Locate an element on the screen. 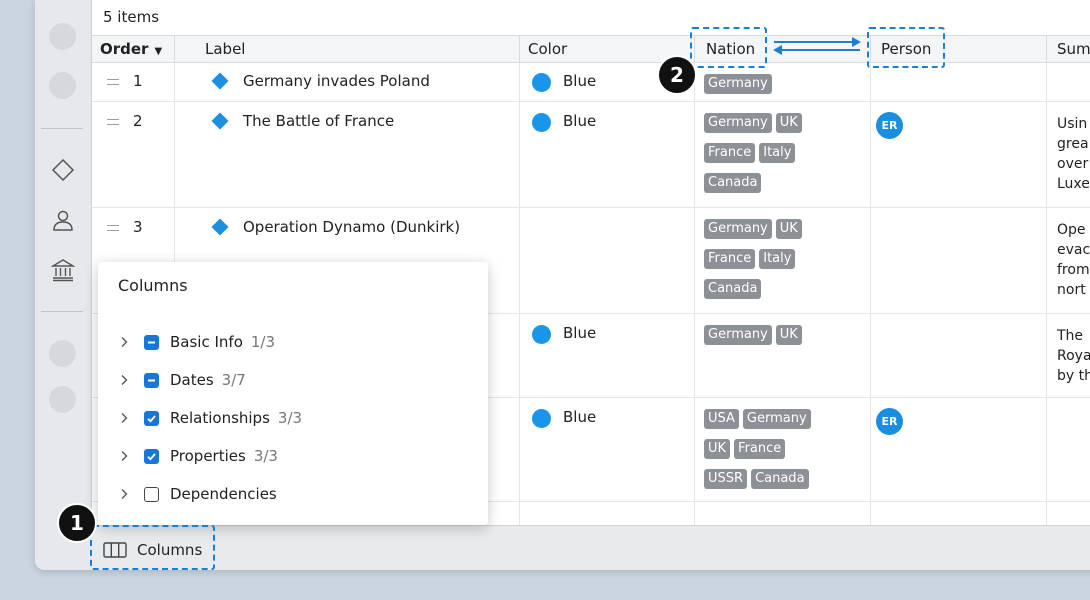 This screenshot has height=600, width=1090. summary-line: grea is located at coordinates (1073, 144).